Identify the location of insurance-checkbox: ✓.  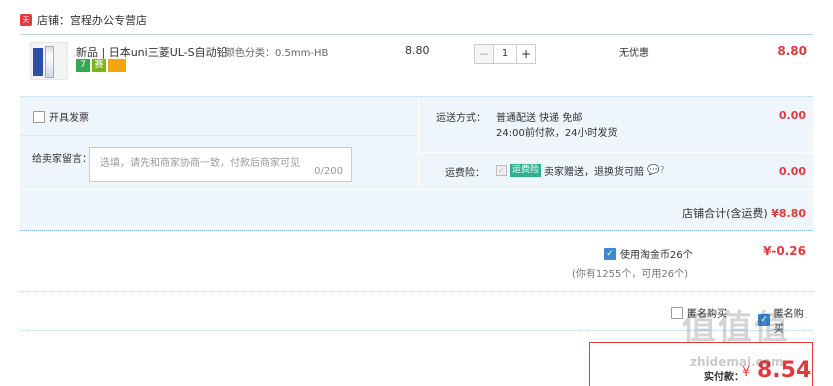
(501, 170).